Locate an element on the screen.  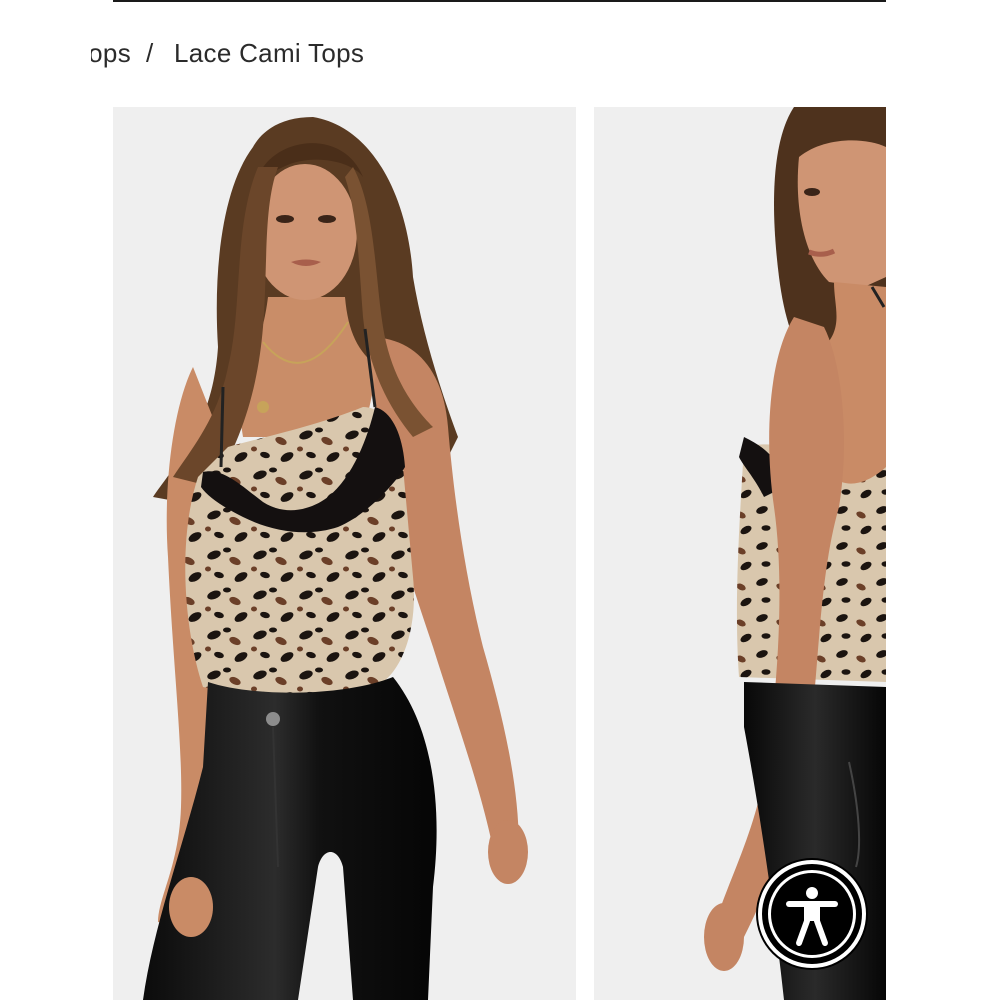
breadcrumb-current: Lace Cami Tops is located at coordinates (269, 53).